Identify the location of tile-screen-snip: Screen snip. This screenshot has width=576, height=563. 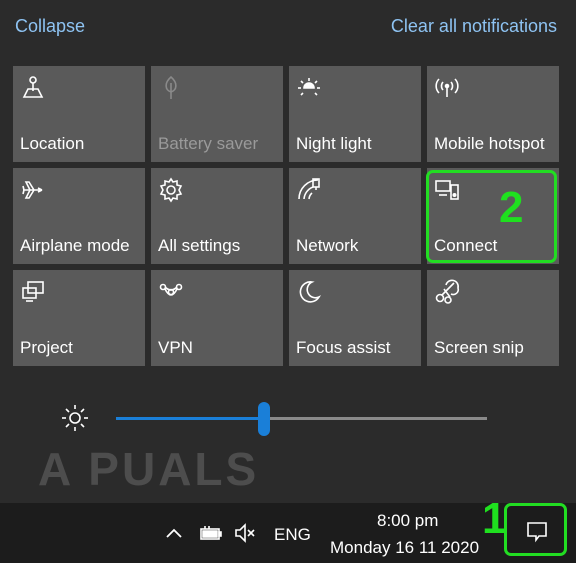
(493, 318).